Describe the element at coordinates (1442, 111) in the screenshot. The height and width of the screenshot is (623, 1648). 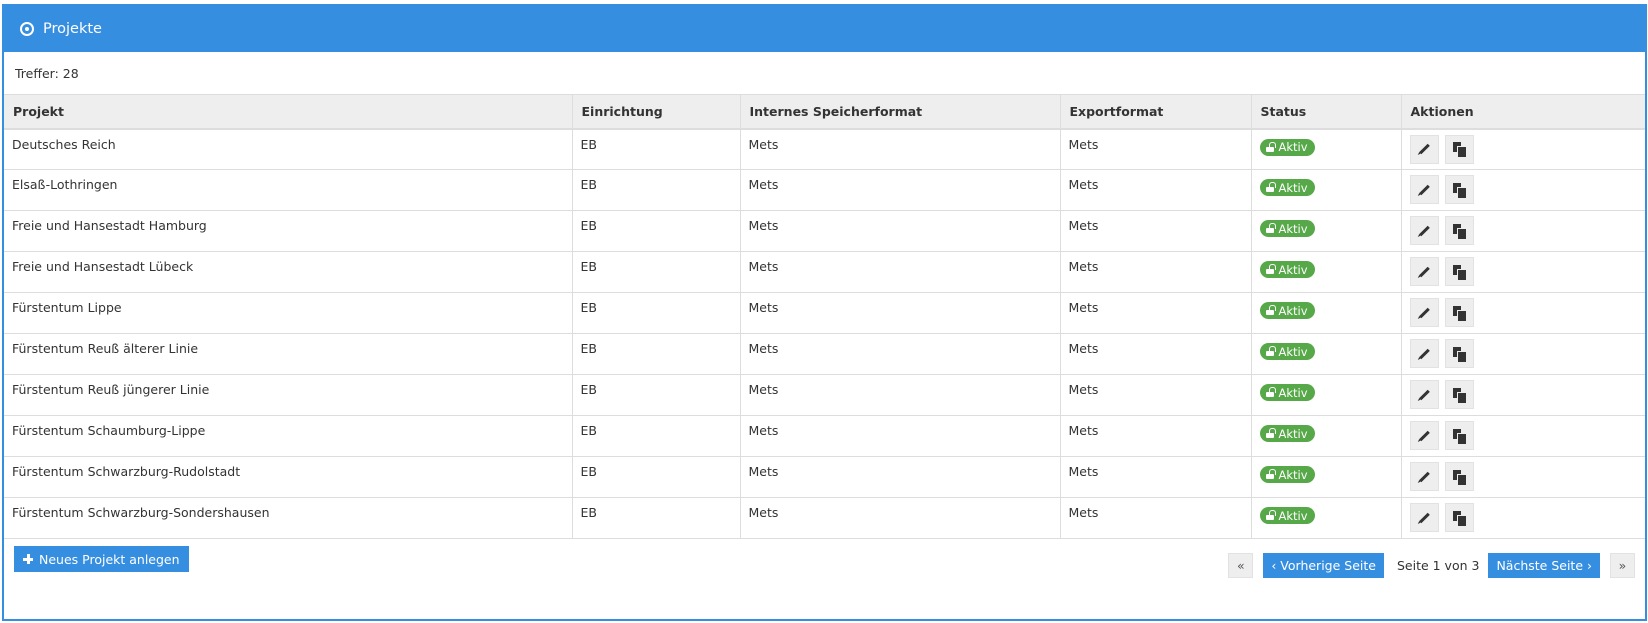
I see `column-header-aktionen: Aktionen` at that location.